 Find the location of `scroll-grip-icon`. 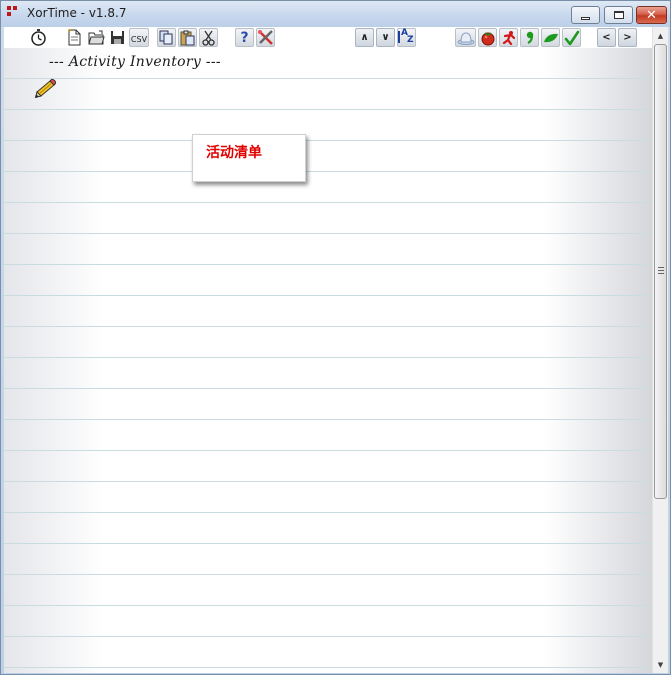

scroll-grip-icon is located at coordinates (661, 270).